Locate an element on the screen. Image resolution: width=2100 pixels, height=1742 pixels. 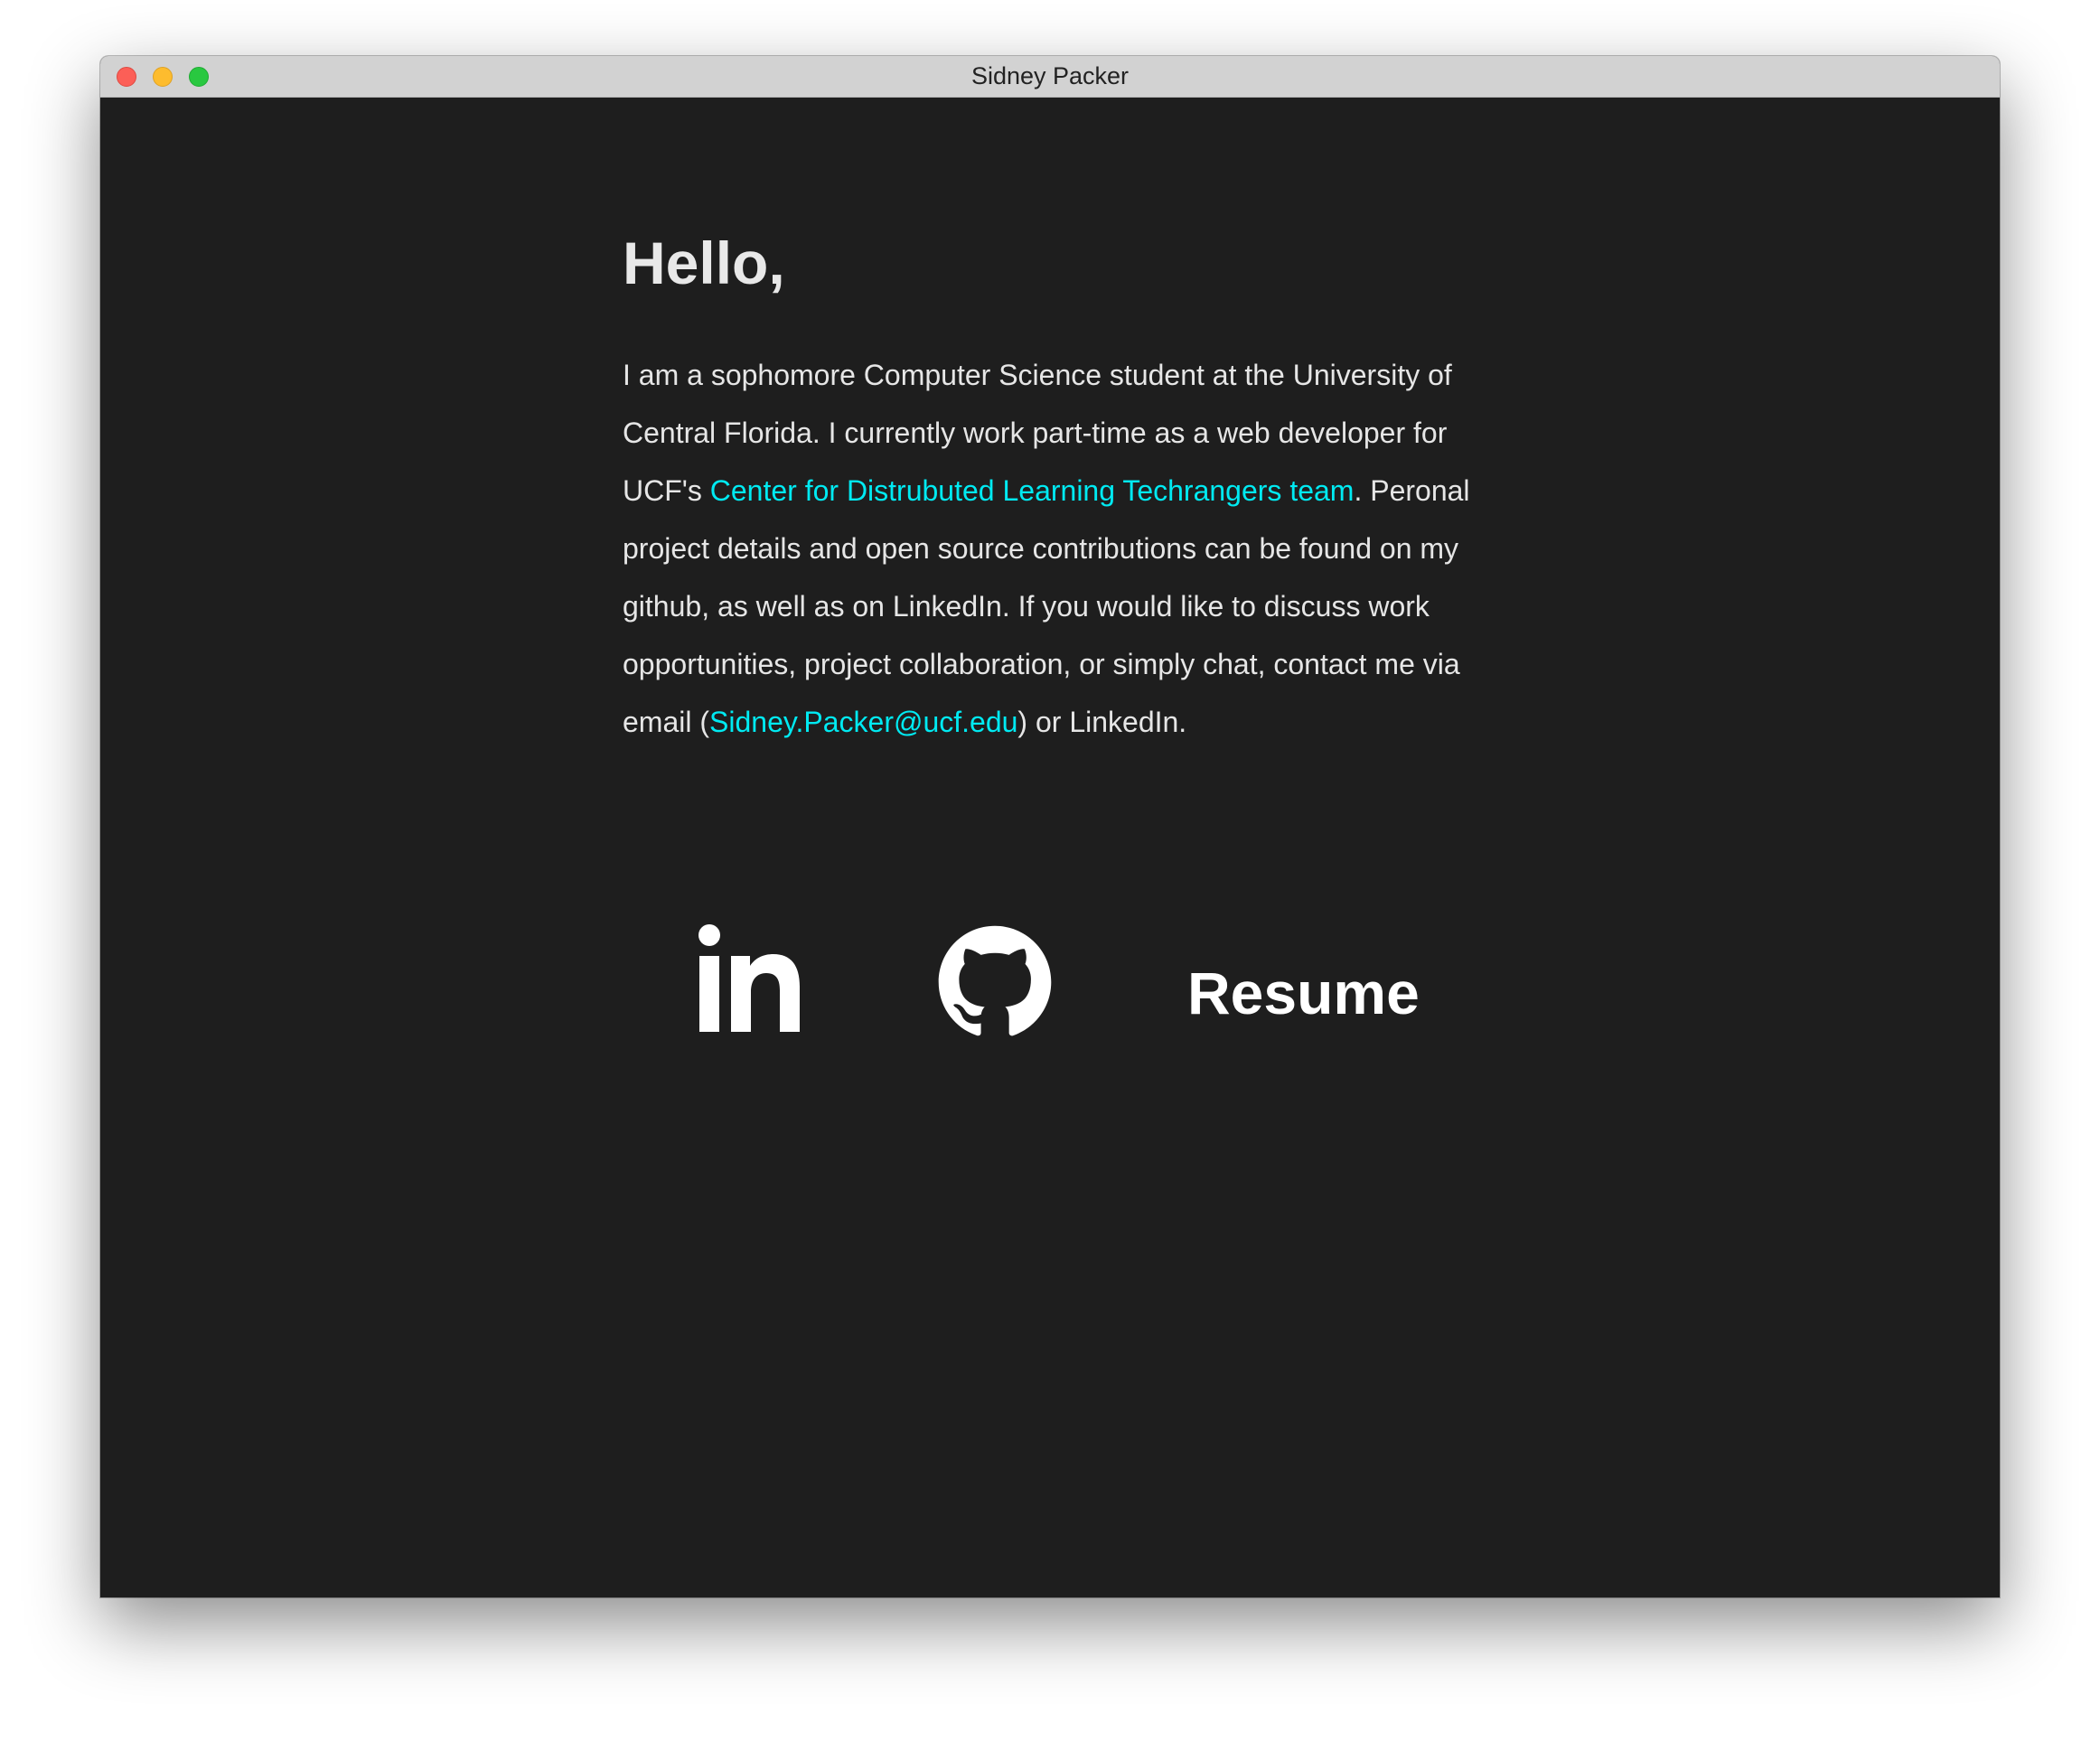
window-title: Sidney Packer is located at coordinates (1050, 75).